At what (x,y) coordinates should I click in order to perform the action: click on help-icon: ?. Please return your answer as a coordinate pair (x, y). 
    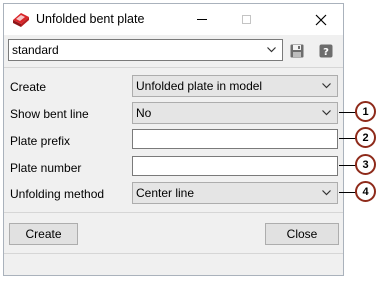
    Looking at the image, I should click on (326, 51).